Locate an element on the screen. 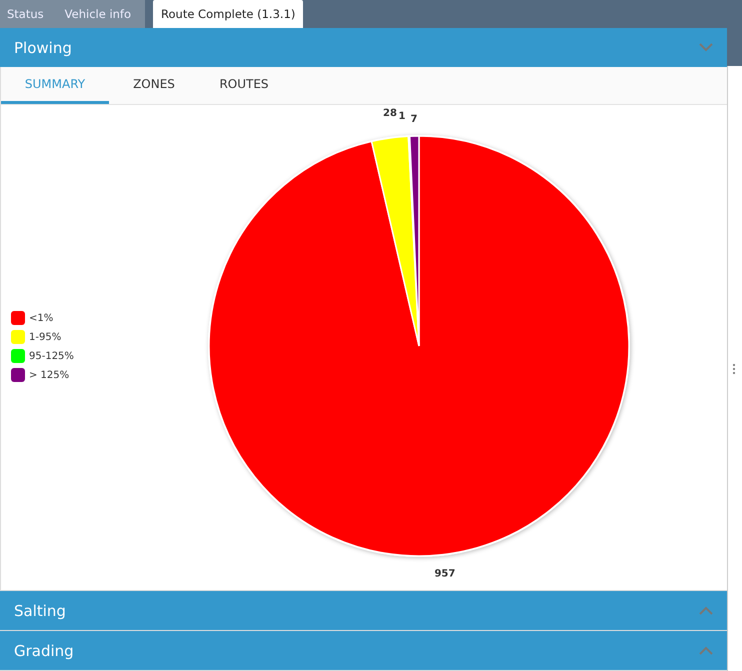 This screenshot has width=742, height=671. legend-label: > 125% is located at coordinates (49, 375).